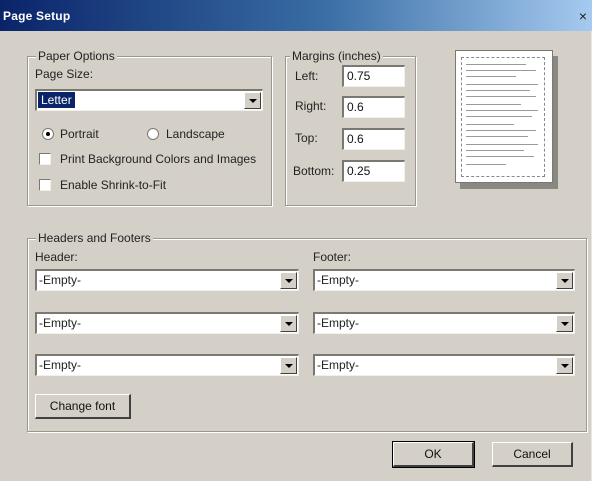 The height and width of the screenshot is (481, 592). What do you see at coordinates (564, 323) in the screenshot?
I see `footer-2-dropdown-arrow-icon` at bounding box center [564, 323].